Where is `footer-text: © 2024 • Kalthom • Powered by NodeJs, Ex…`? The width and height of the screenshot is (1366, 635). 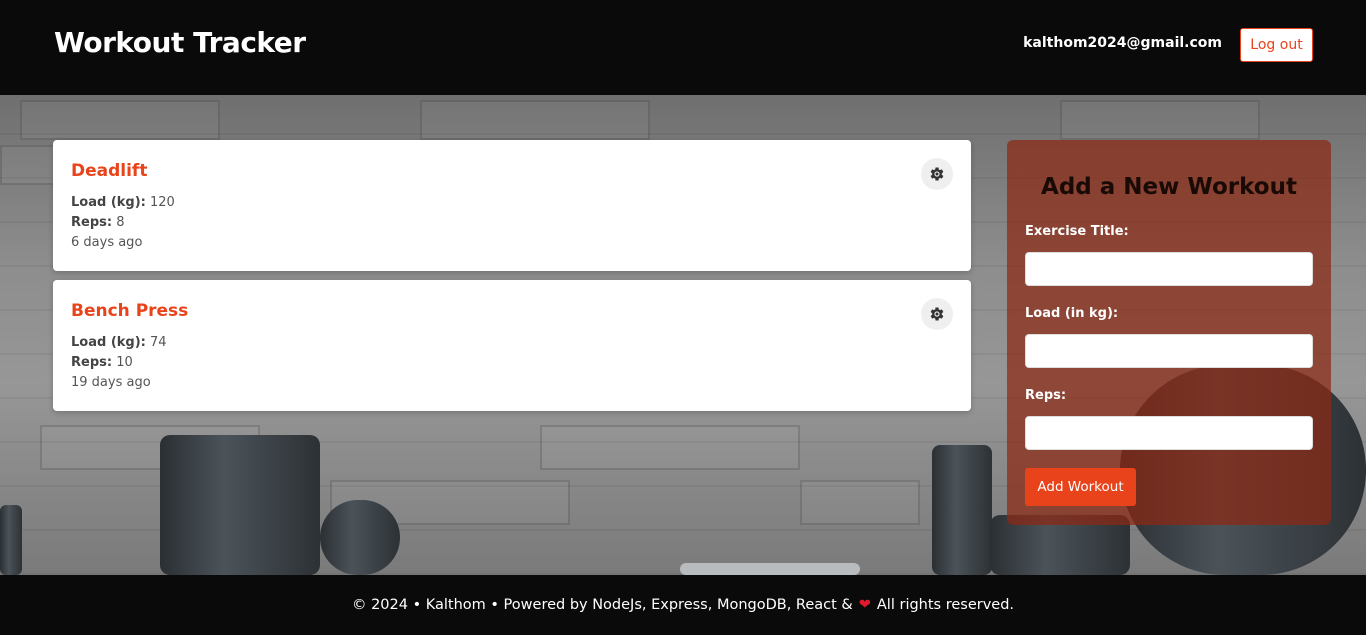
footer-text: © 2024 • Kalthom • Powered by NodeJs, Ex… is located at coordinates (602, 605).